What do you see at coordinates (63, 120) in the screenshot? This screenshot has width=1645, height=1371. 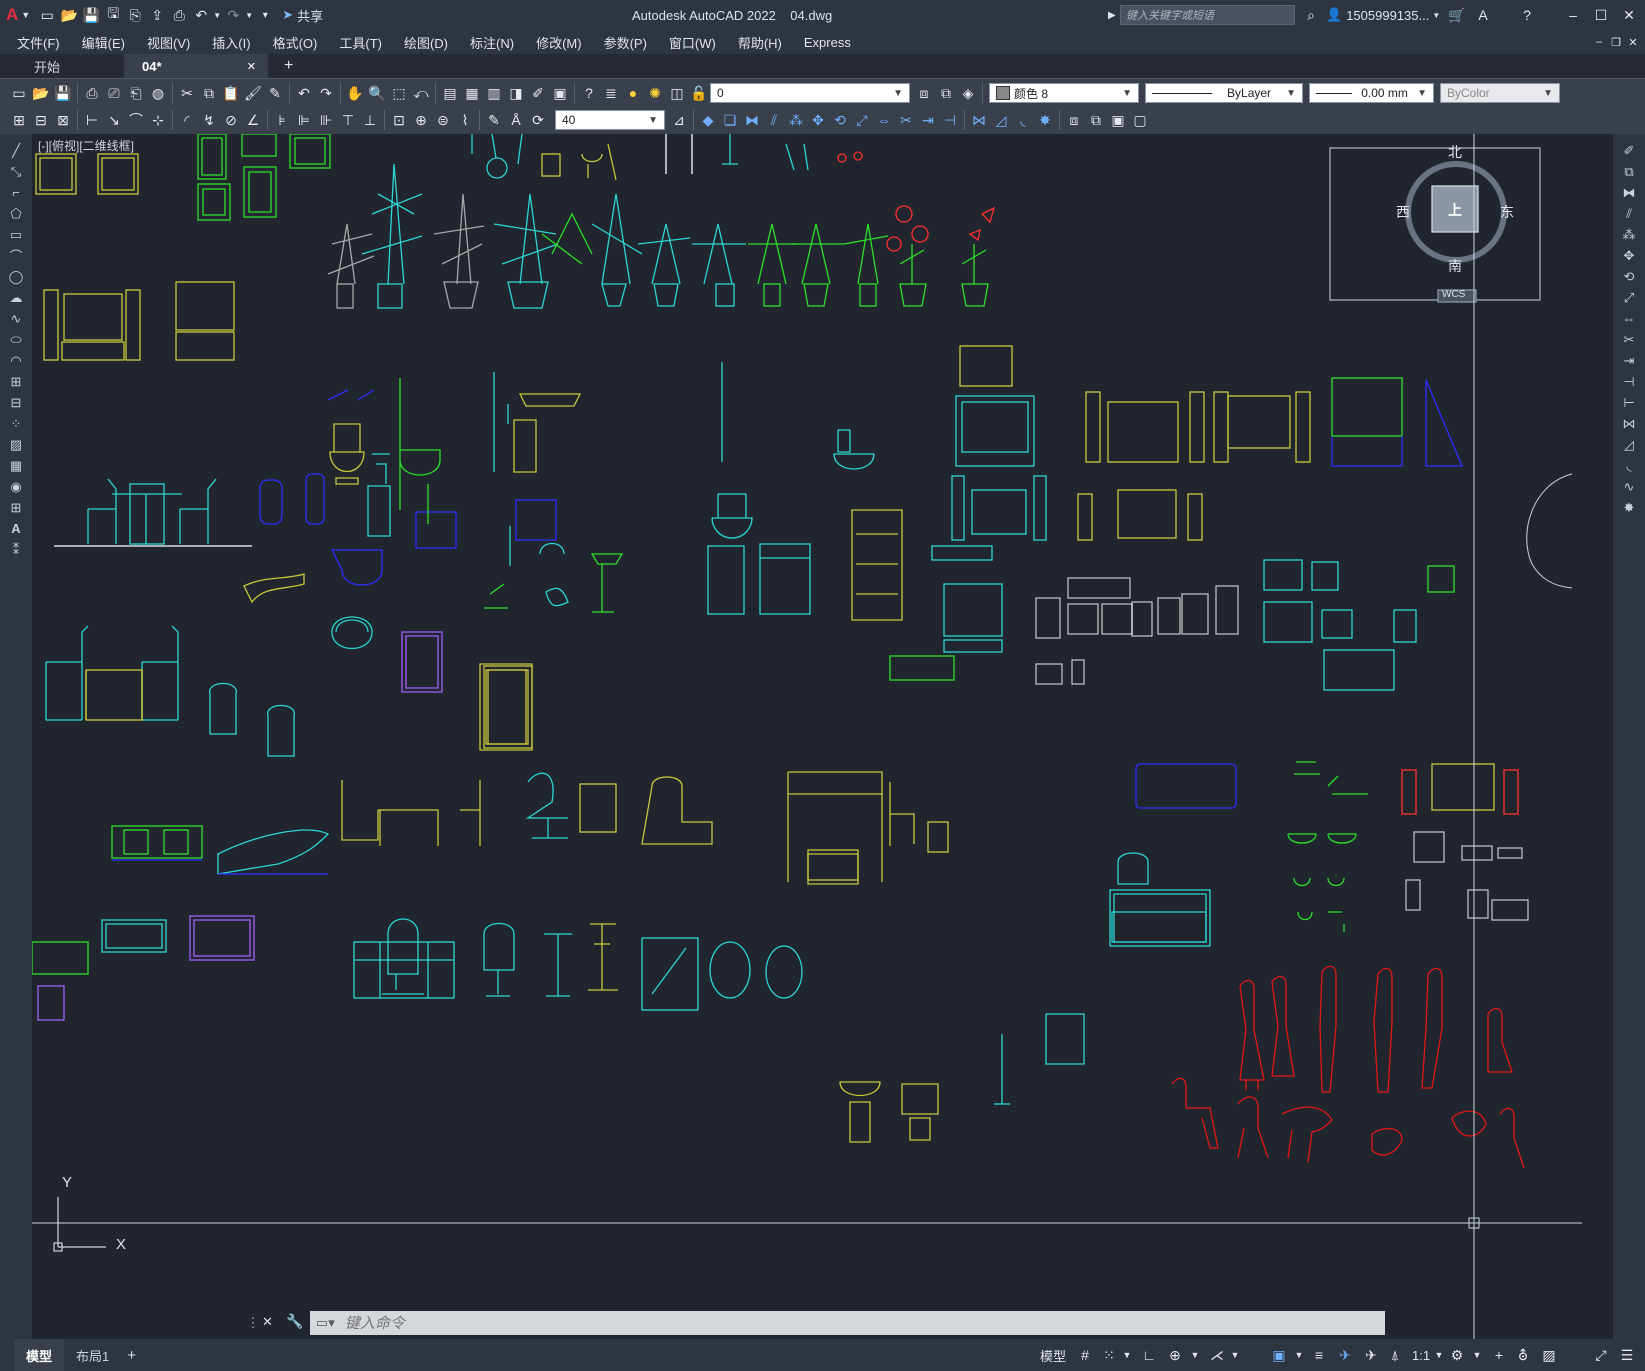 I see `table-style-icon: ⊠` at bounding box center [63, 120].